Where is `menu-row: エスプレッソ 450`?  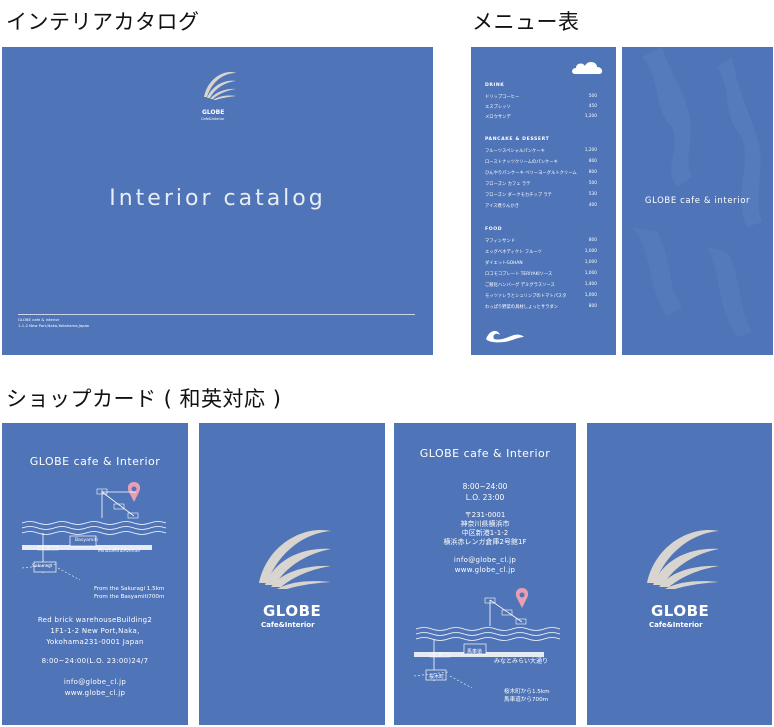
menu-row: エスプレッソ 450 is located at coordinates (541, 107).